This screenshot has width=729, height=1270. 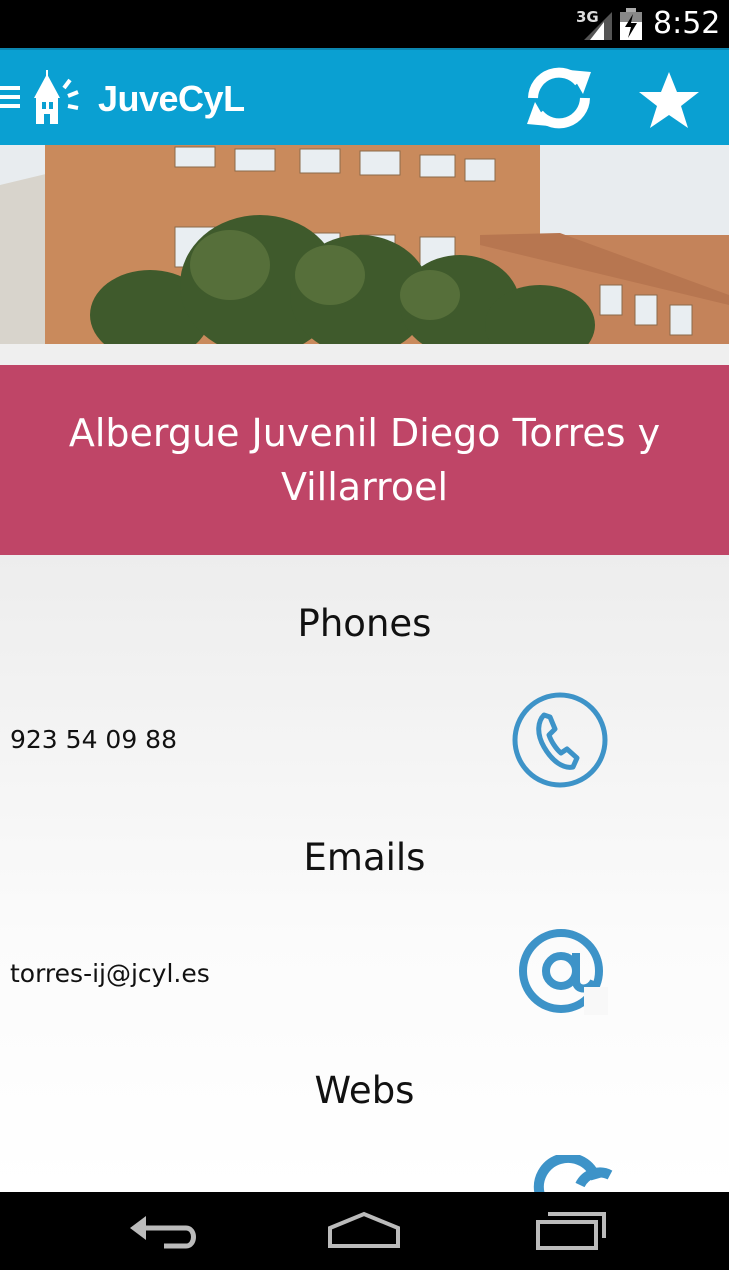 I want to click on home-icon, so click(x=364, y=1231).